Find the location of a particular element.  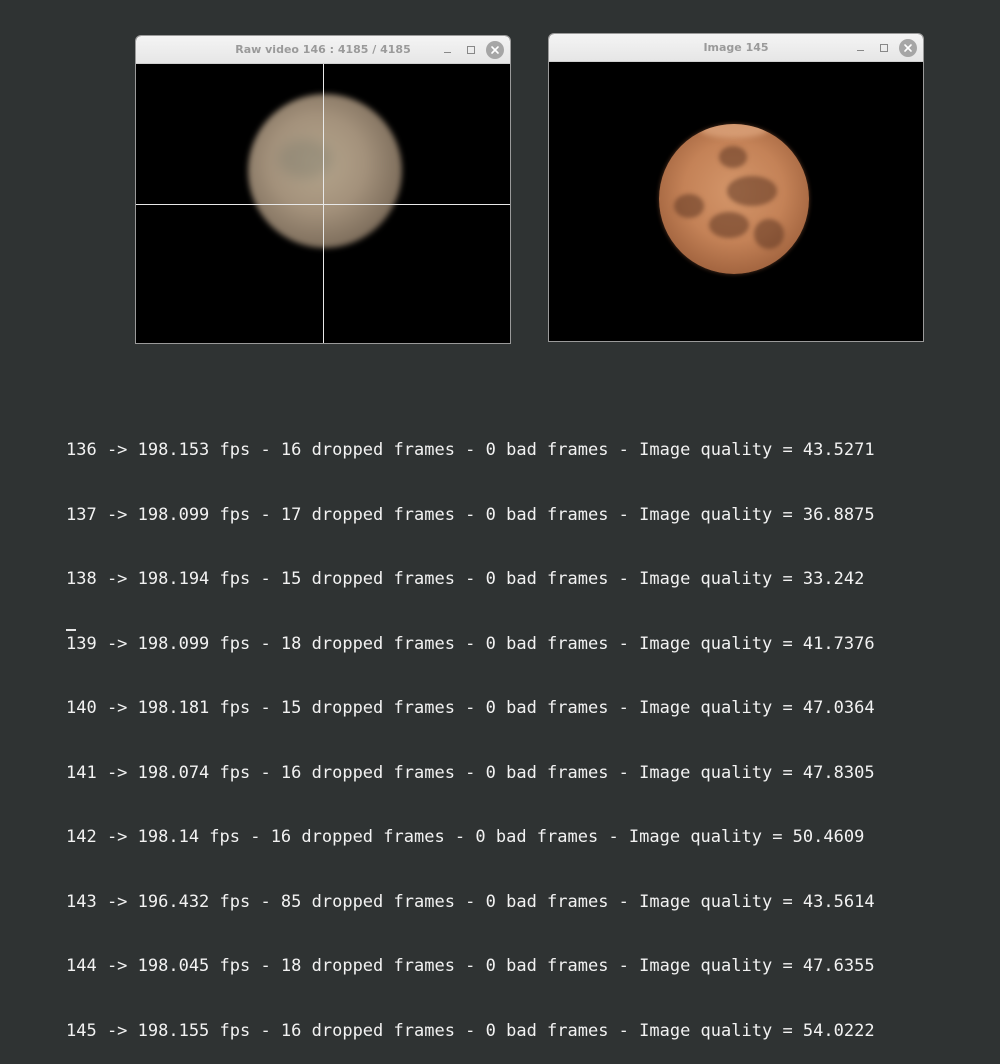

image-view is located at coordinates (736, 201).